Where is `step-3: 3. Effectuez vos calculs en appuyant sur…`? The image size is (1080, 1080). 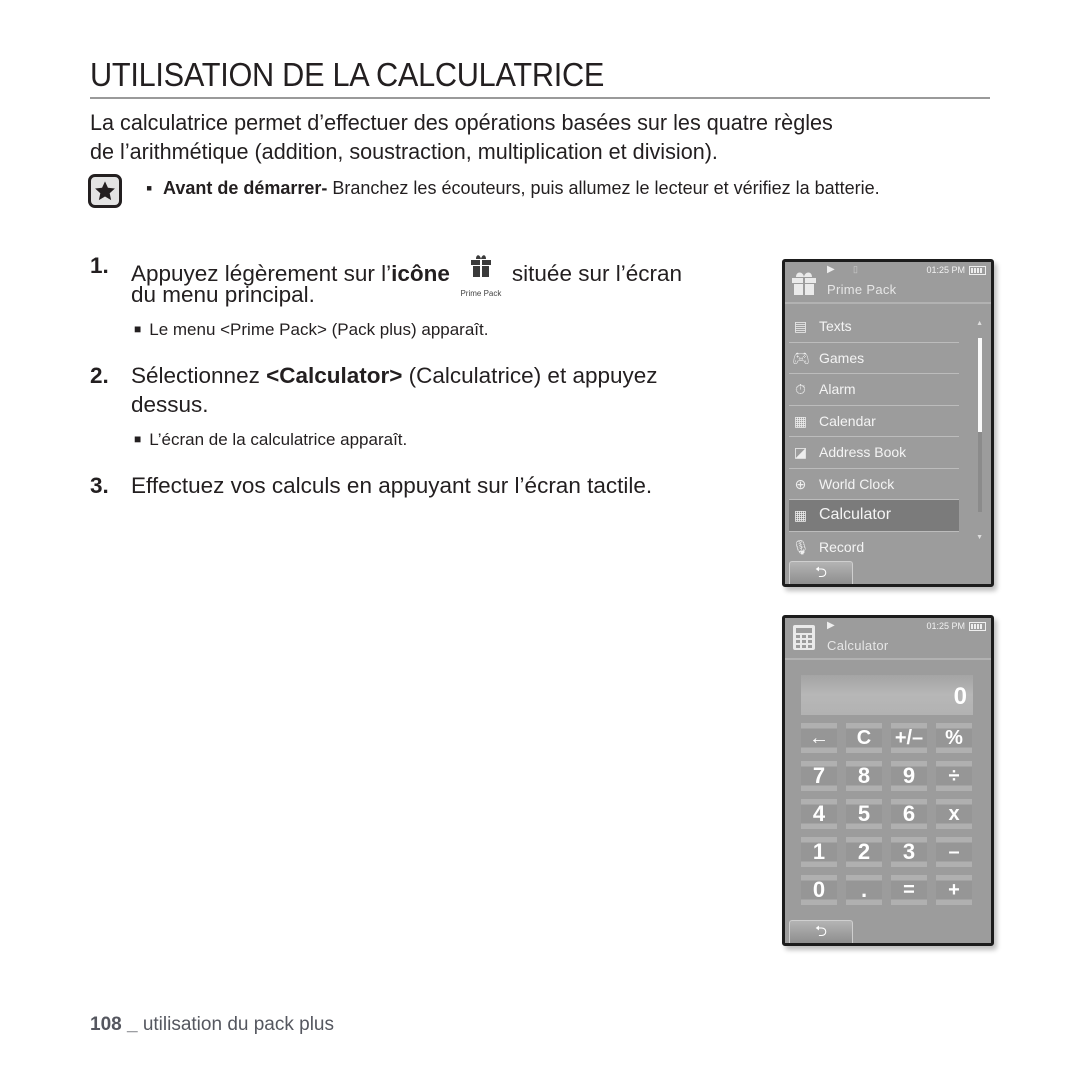 step-3: 3. Effectuez vos calculs en appuyant sur… is located at coordinates (430, 486).